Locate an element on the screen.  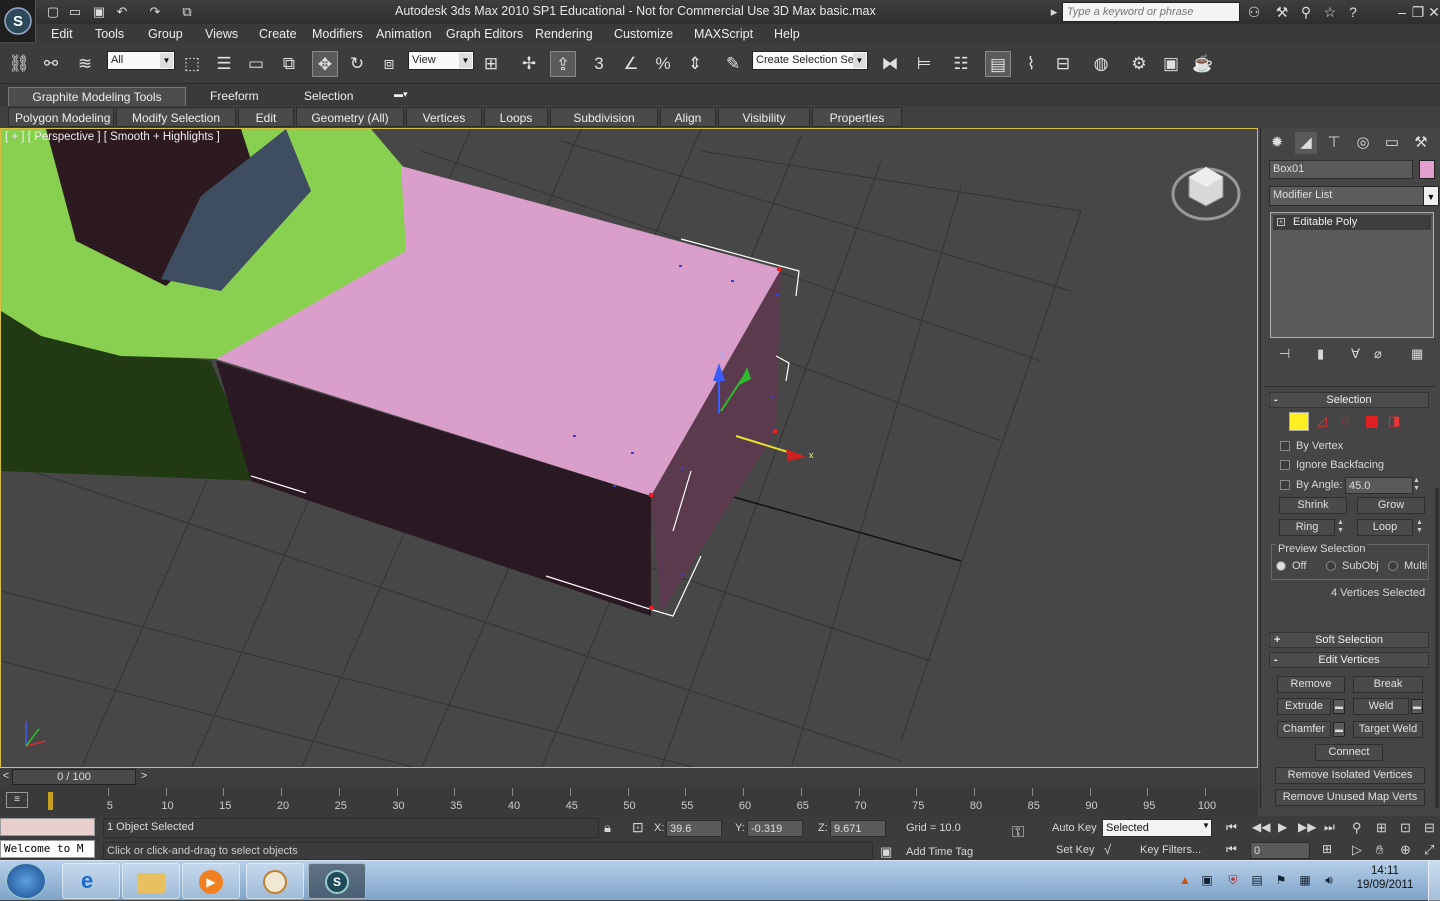
start-orb is located at coordinates (26, 881).